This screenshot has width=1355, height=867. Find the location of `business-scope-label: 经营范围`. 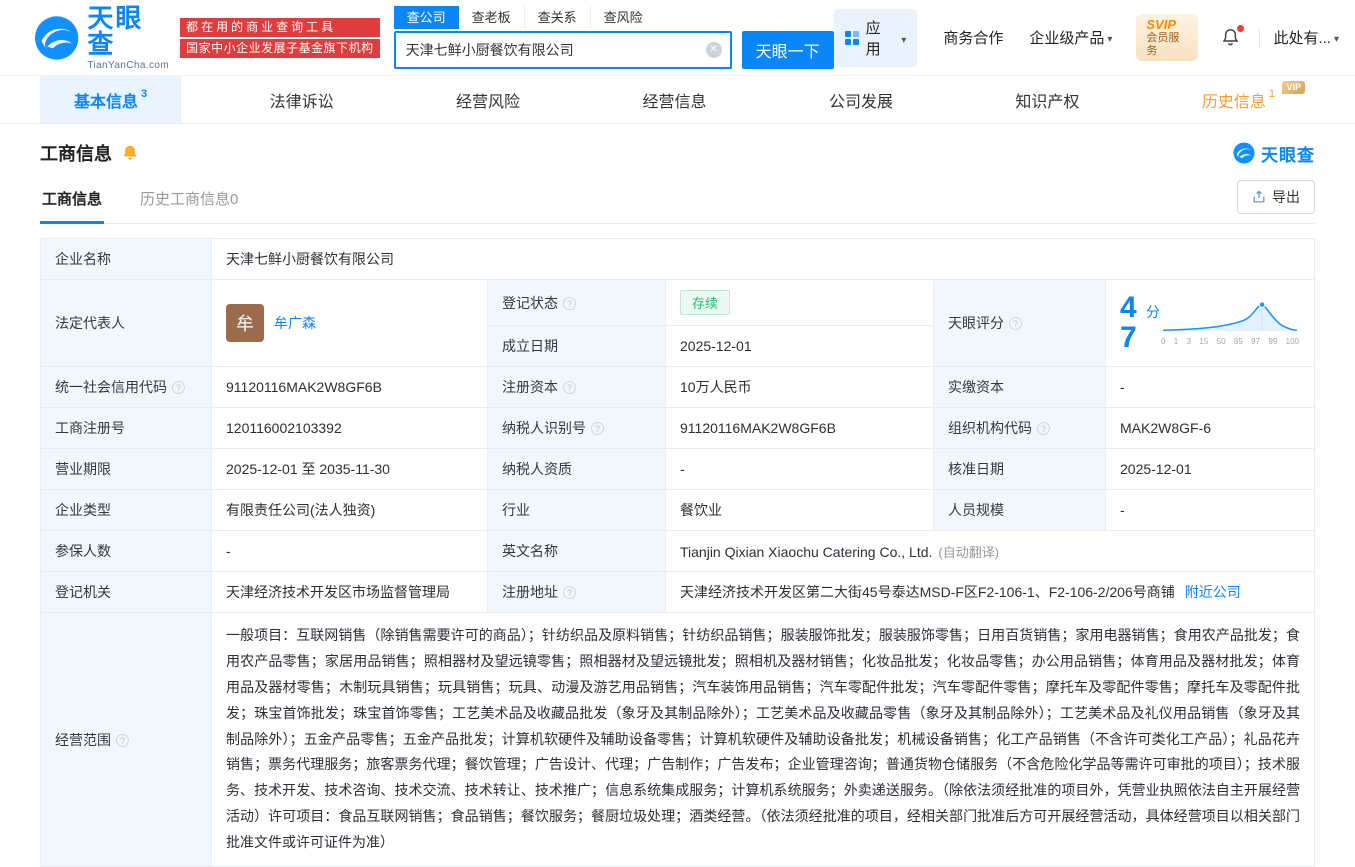

business-scope-label: 经营范围 is located at coordinates (126, 739).